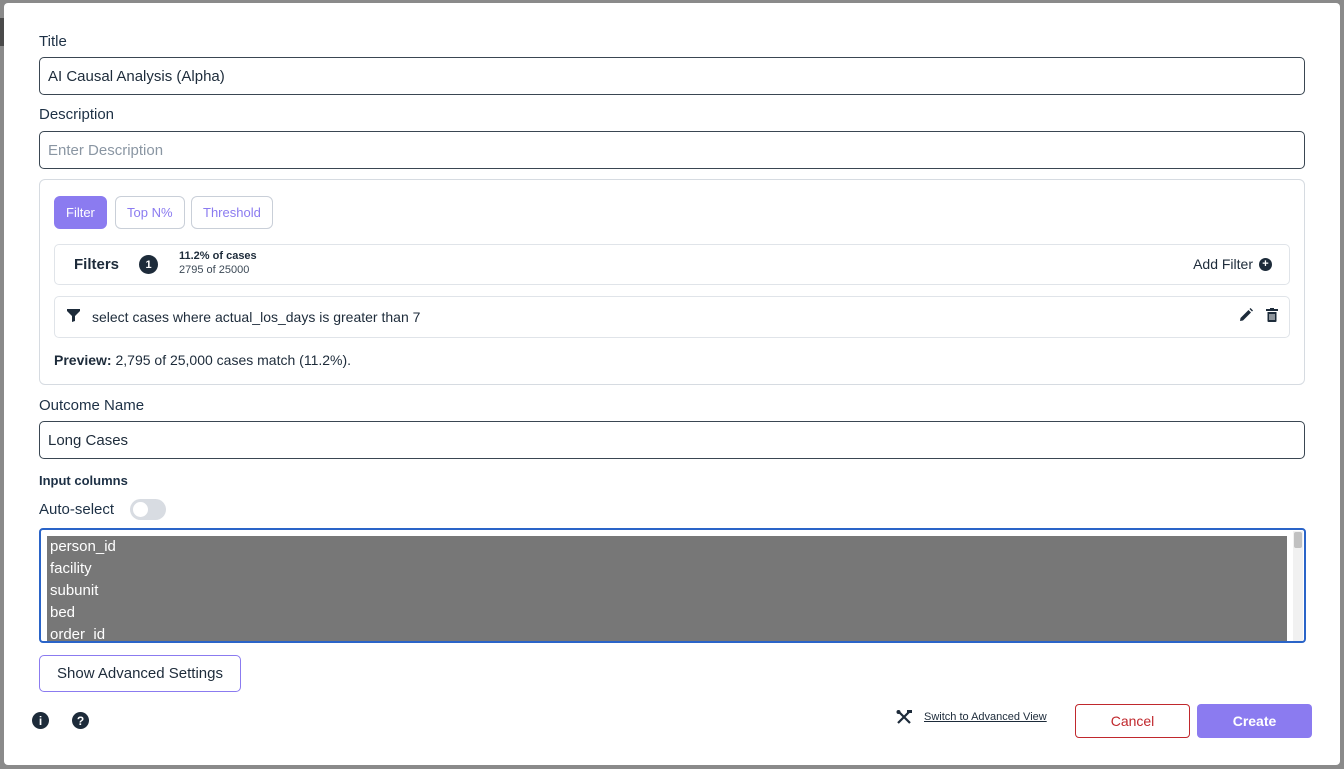  What do you see at coordinates (73, 315) in the screenshot?
I see `funnel-icon` at bounding box center [73, 315].